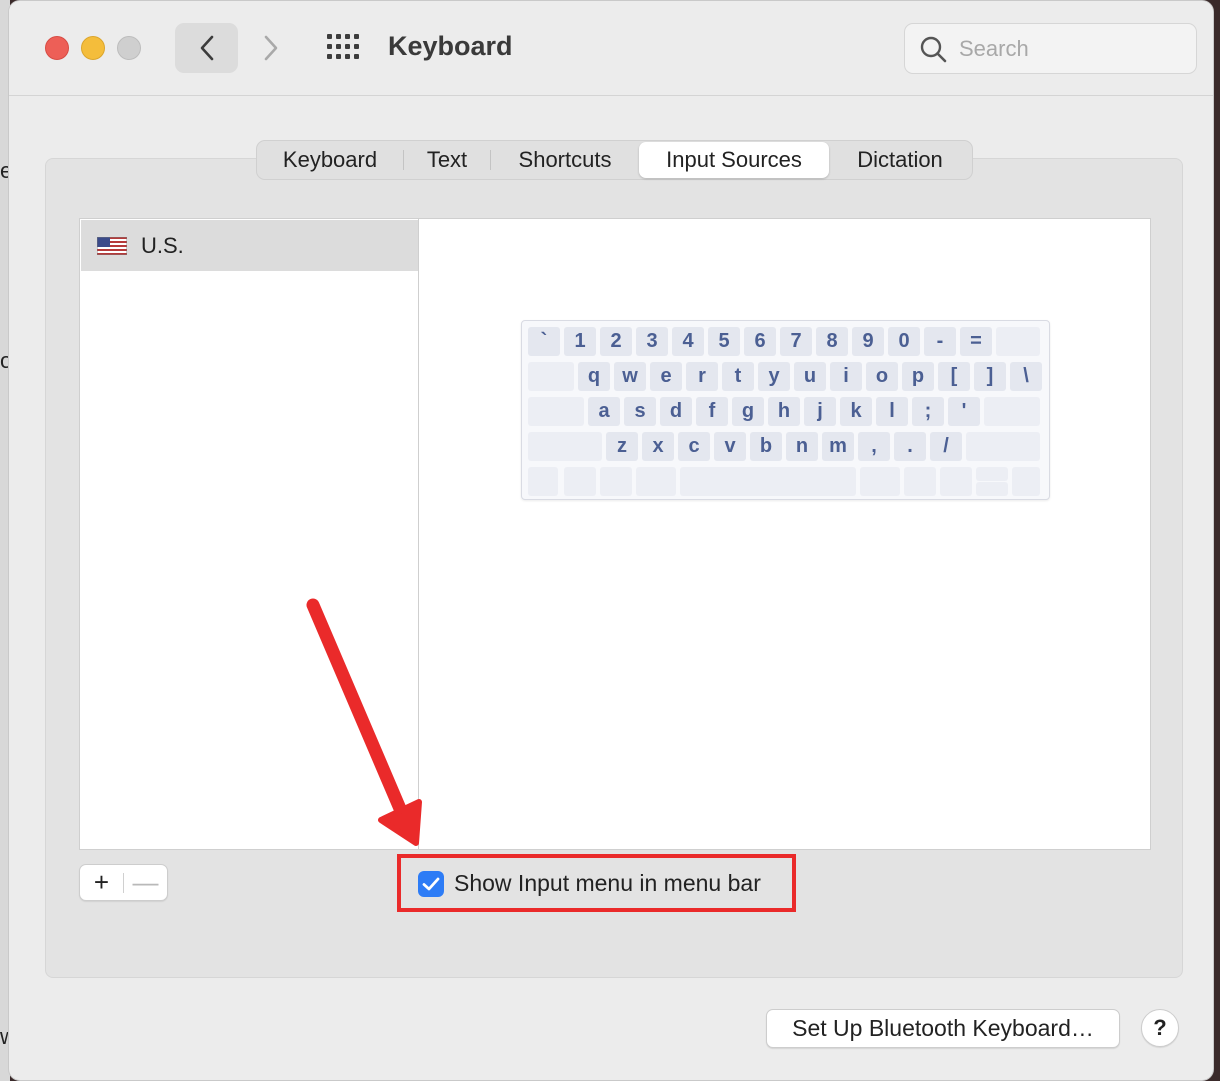  I want to click on keyboard-key: 8, so click(832, 341).